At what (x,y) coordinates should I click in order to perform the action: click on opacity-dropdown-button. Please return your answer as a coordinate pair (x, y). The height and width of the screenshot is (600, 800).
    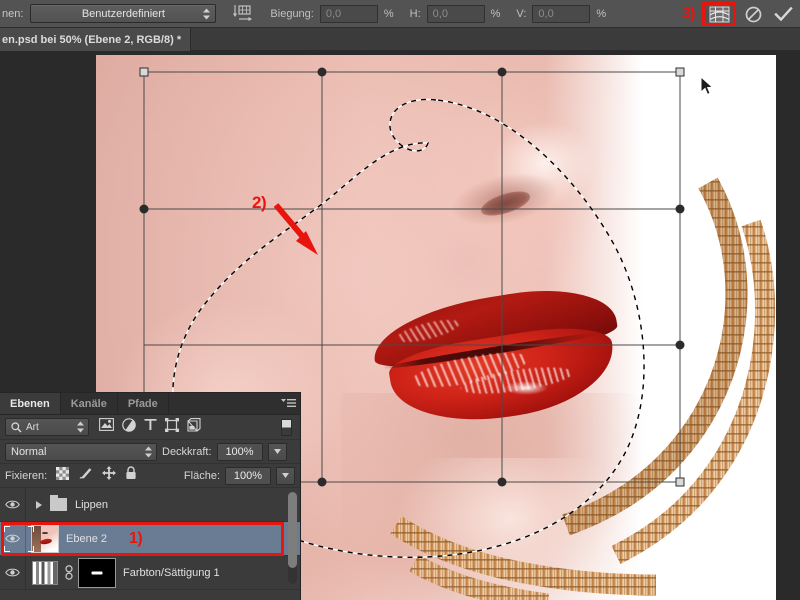
    Looking at the image, I should click on (277, 451).